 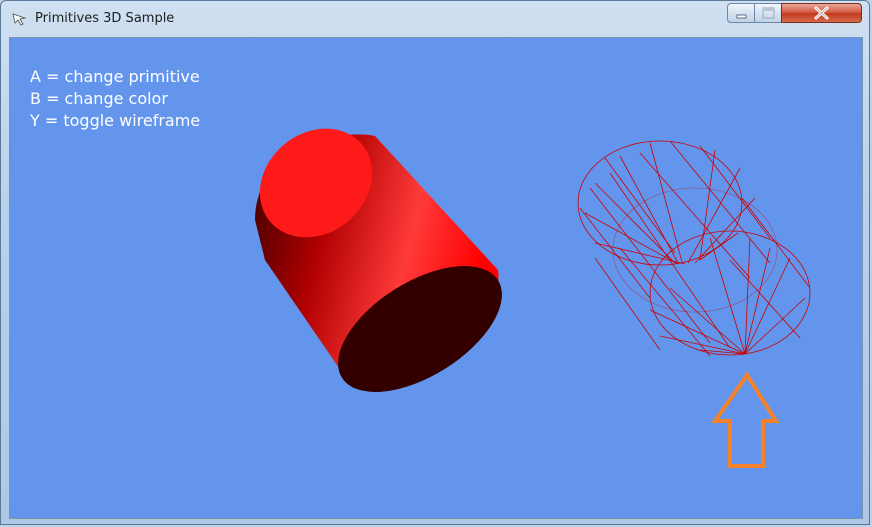 What do you see at coordinates (741, 13) in the screenshot?
I see `minimize-button` at bounding box center [741, 13].